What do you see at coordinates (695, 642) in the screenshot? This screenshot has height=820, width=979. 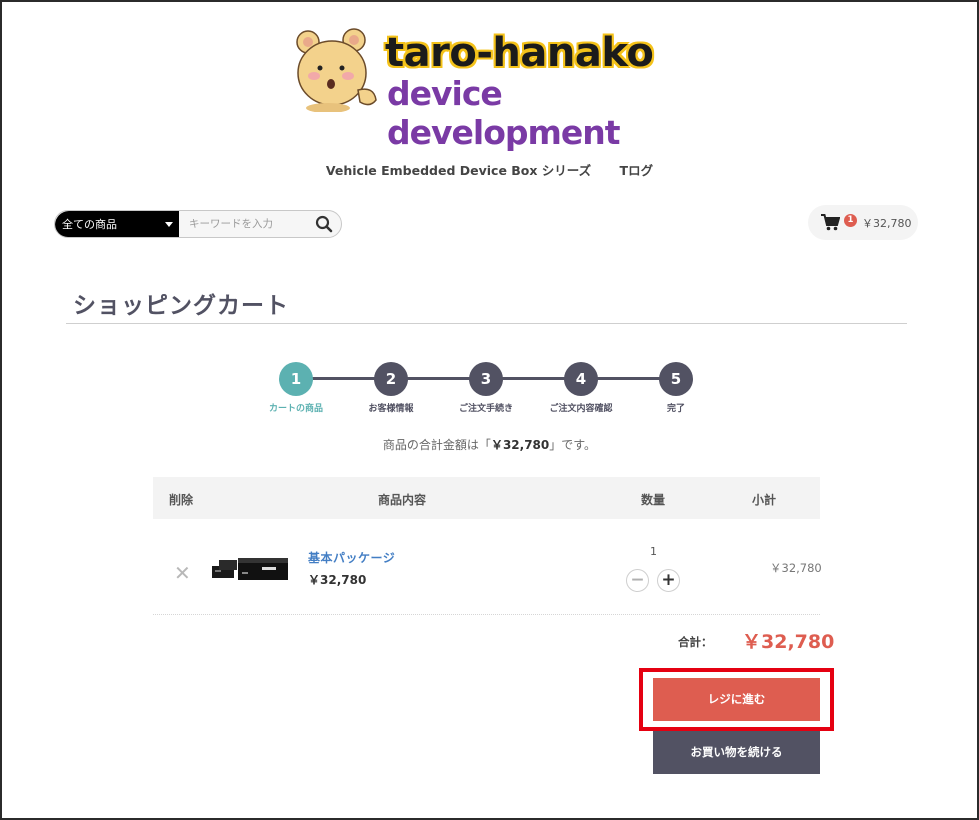 I see `grand-total-label: 合計：` at bounding box center [695, 642].